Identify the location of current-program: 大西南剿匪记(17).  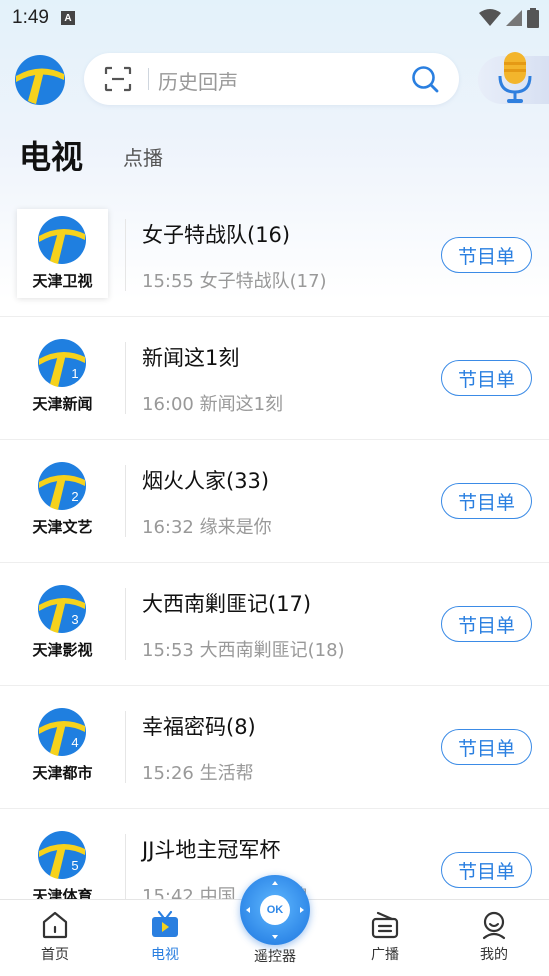
(226, 603).